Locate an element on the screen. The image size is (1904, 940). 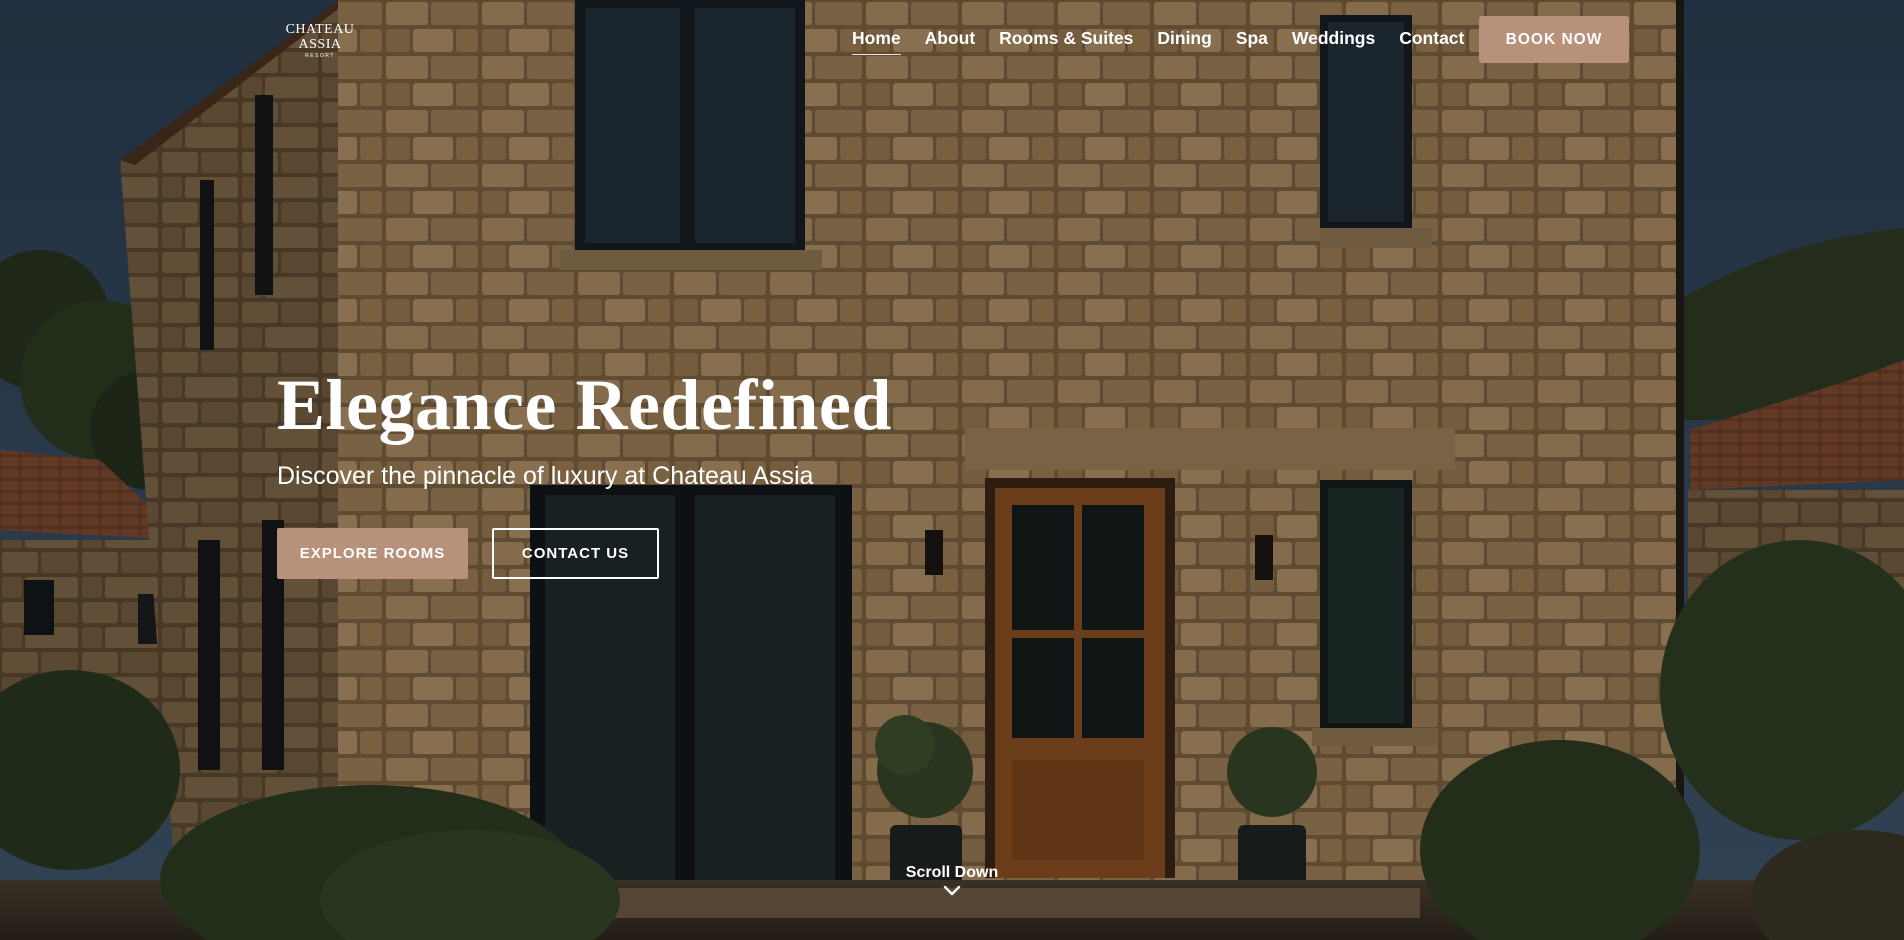
logo-line-1: CHATEAU is located at coordinates (320, 29).